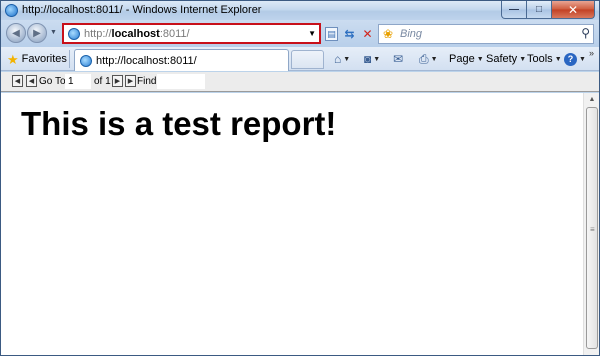 This screenshot has width=600, height=356. I want to click on compatibility-view-icon: ▤, so click(331, 34).